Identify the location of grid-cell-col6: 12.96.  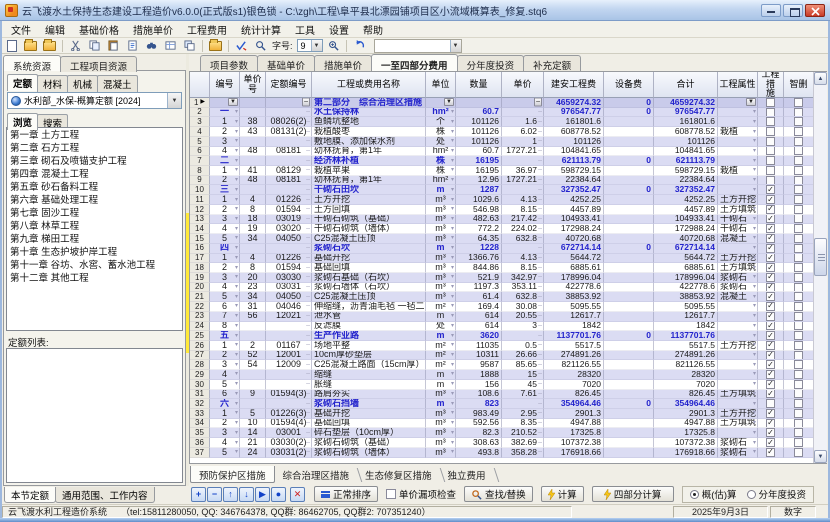
(479, 180).